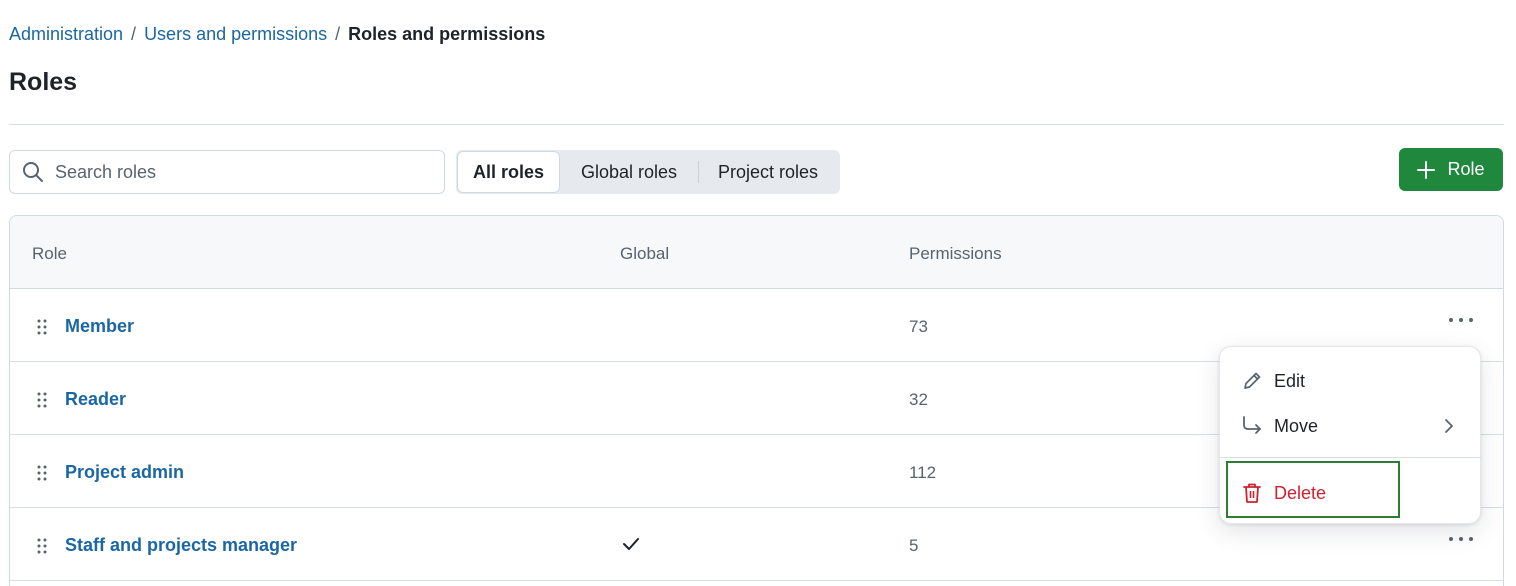 This screenshot has height=586, width=1516. I want to click on arrow-turn-icon, so click(1252, 425).